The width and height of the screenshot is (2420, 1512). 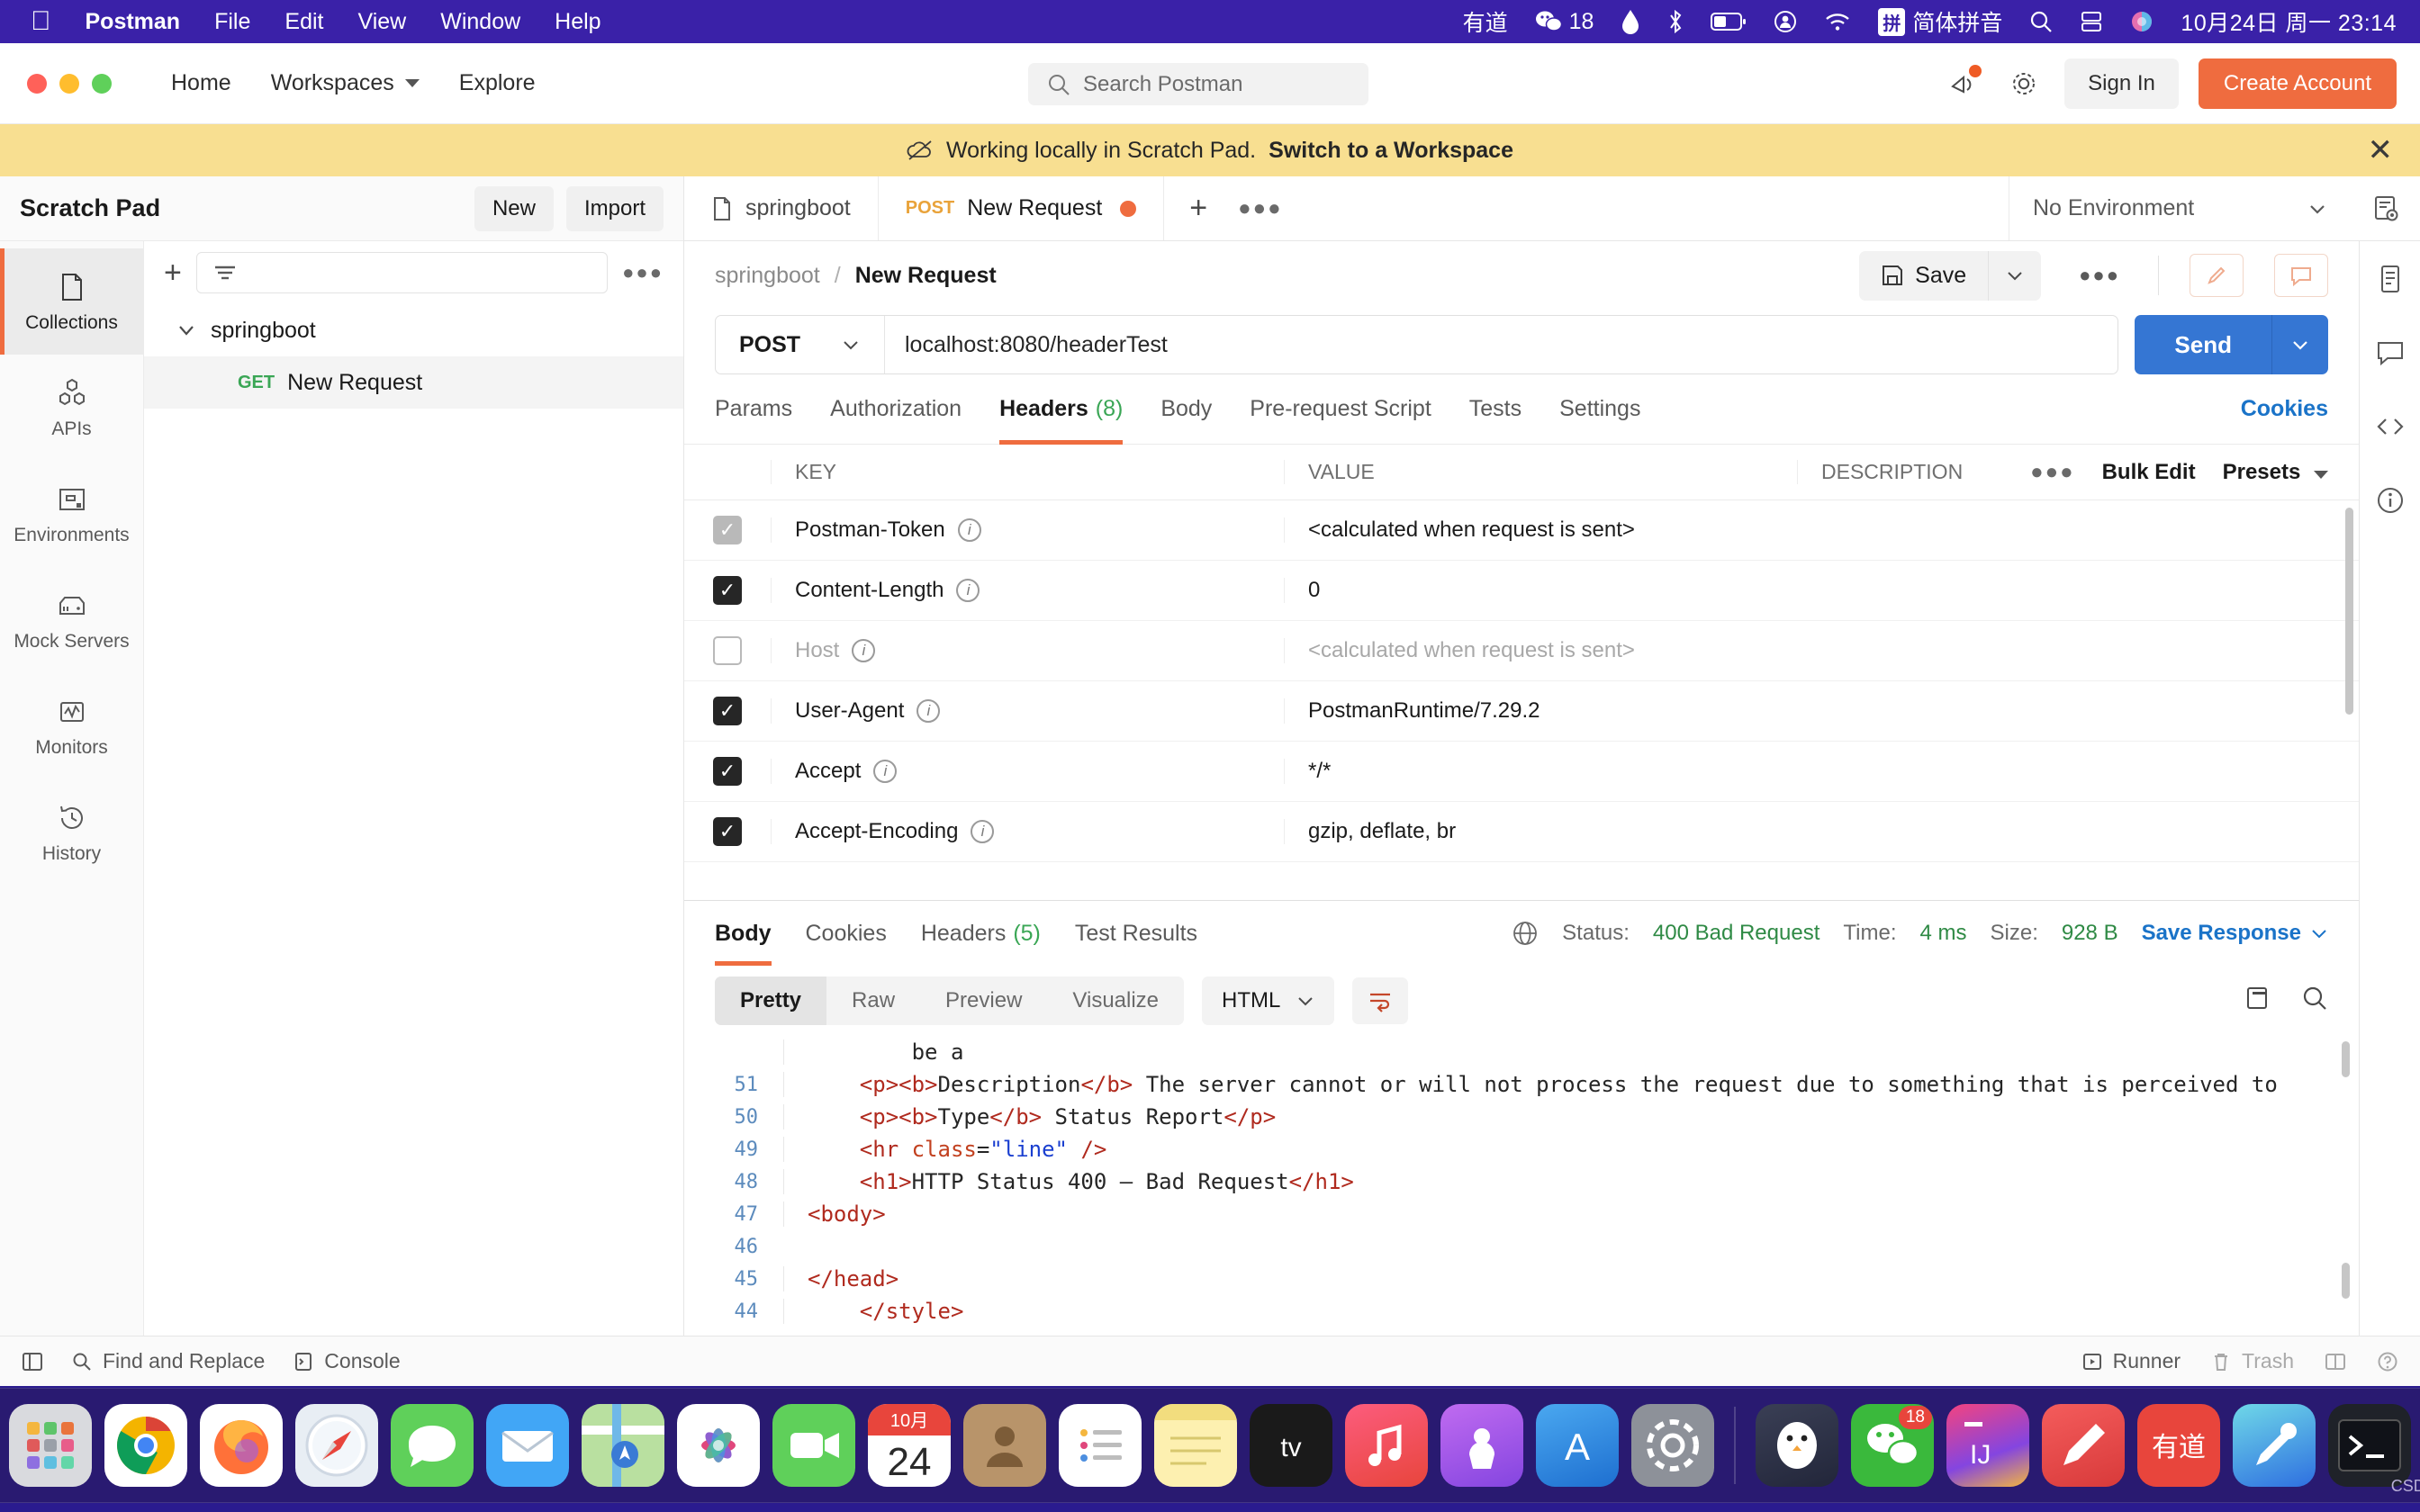 I want to click on tab-params: Params, so click(x=753, y=409).